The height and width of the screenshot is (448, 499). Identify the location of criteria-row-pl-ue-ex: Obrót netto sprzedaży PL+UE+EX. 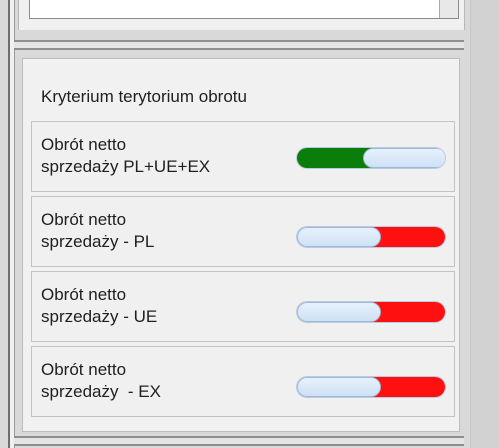
(243, 156).